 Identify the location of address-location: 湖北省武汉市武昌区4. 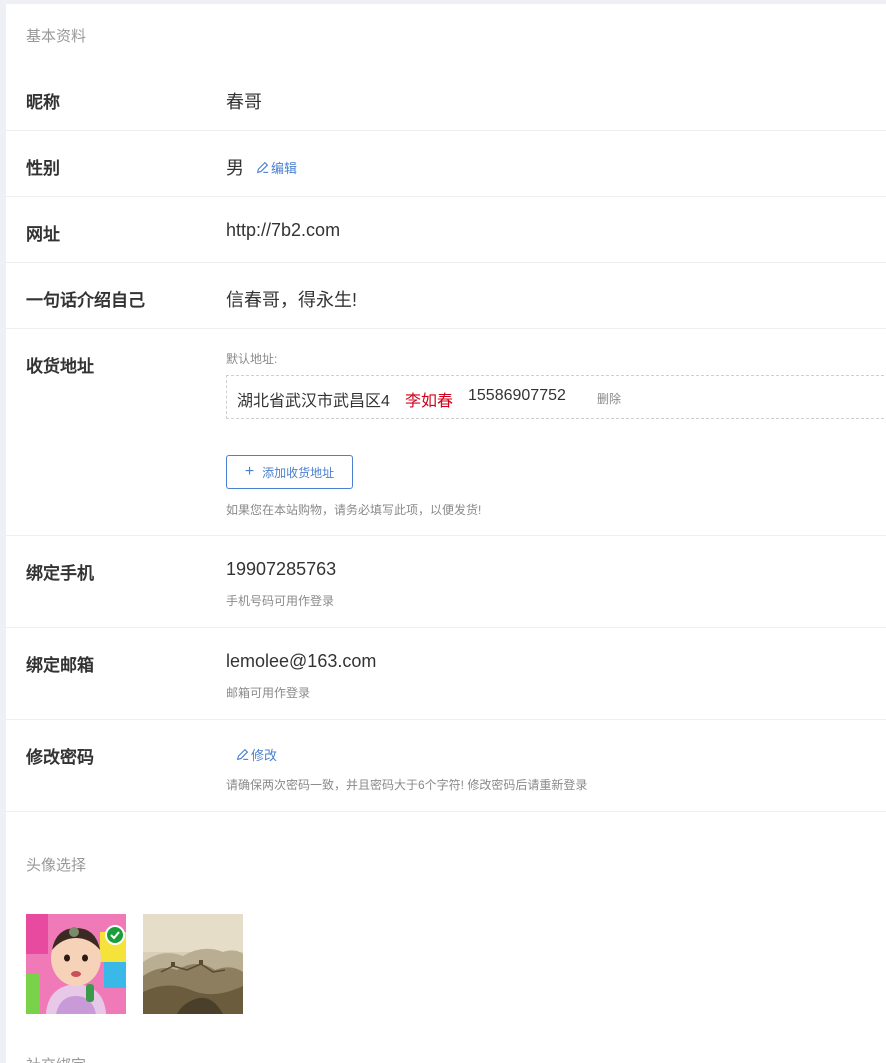
(313, 401).